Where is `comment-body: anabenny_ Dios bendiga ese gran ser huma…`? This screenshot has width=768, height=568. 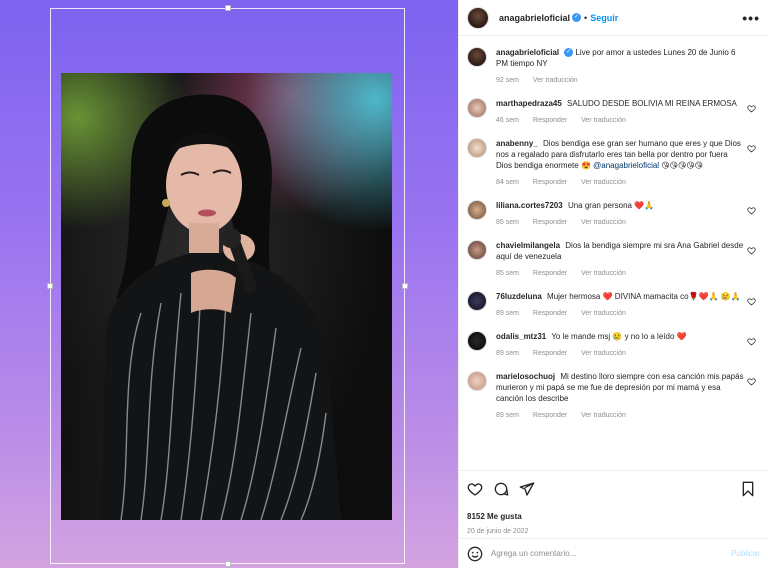
comment-body: anabenny_ Dios bendiga ese gran ser huma… is located at coordinates (628, 163).